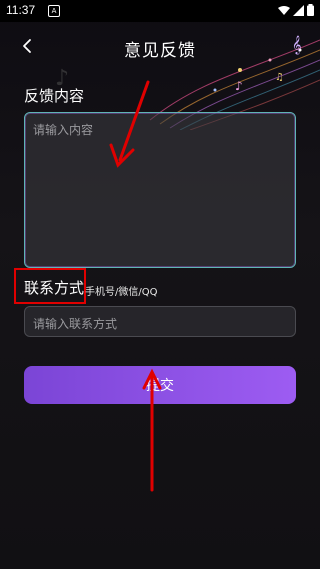 The image size is (320, 569). What do you see at coordinates (160, 11) in the screenshot?
I see `status-bar: 11:37 A` at bounding box center [160, 11].